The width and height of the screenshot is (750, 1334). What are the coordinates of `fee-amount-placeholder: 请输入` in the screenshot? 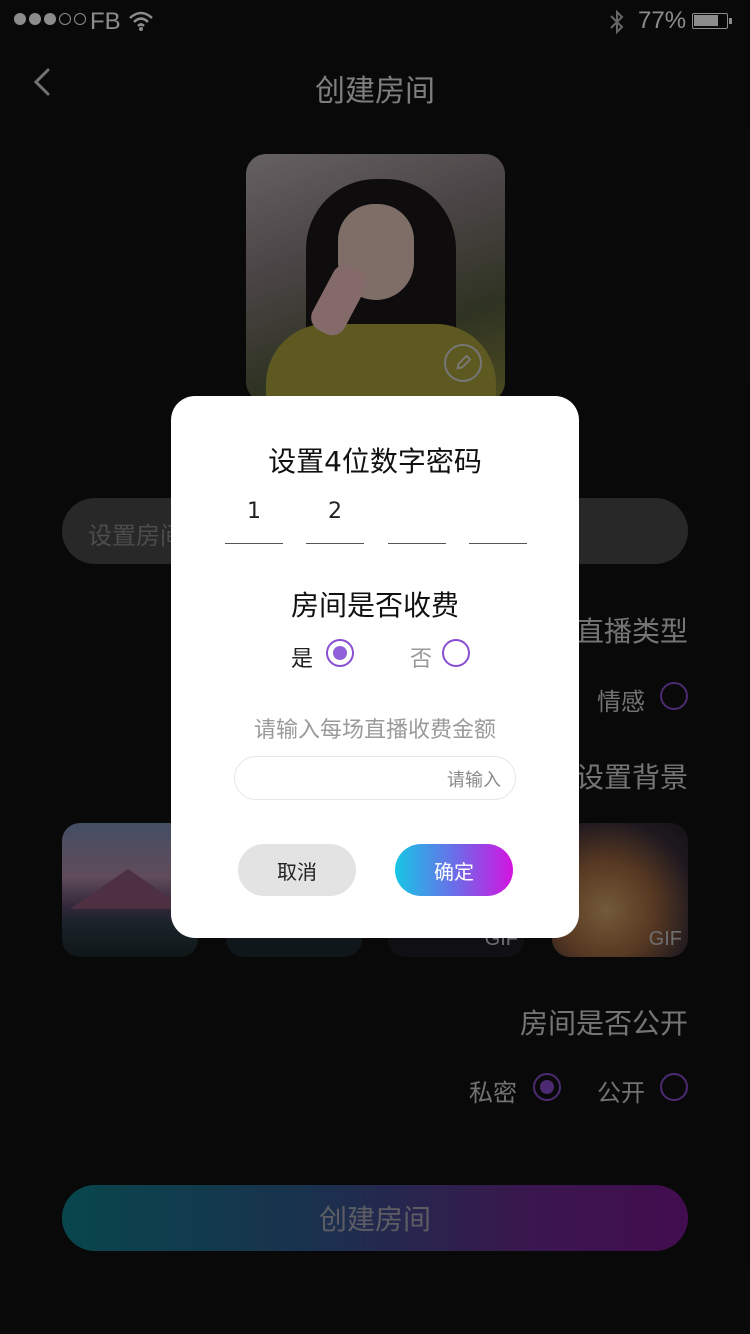 It's located at (474, 780).